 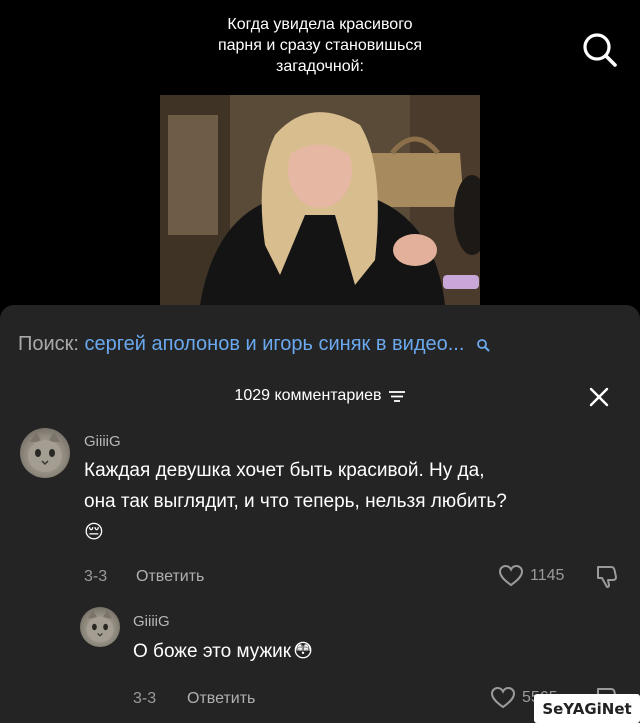 I want to click on comments-sort-toggle: 1029 комментариев, so click(x=319, y=396).